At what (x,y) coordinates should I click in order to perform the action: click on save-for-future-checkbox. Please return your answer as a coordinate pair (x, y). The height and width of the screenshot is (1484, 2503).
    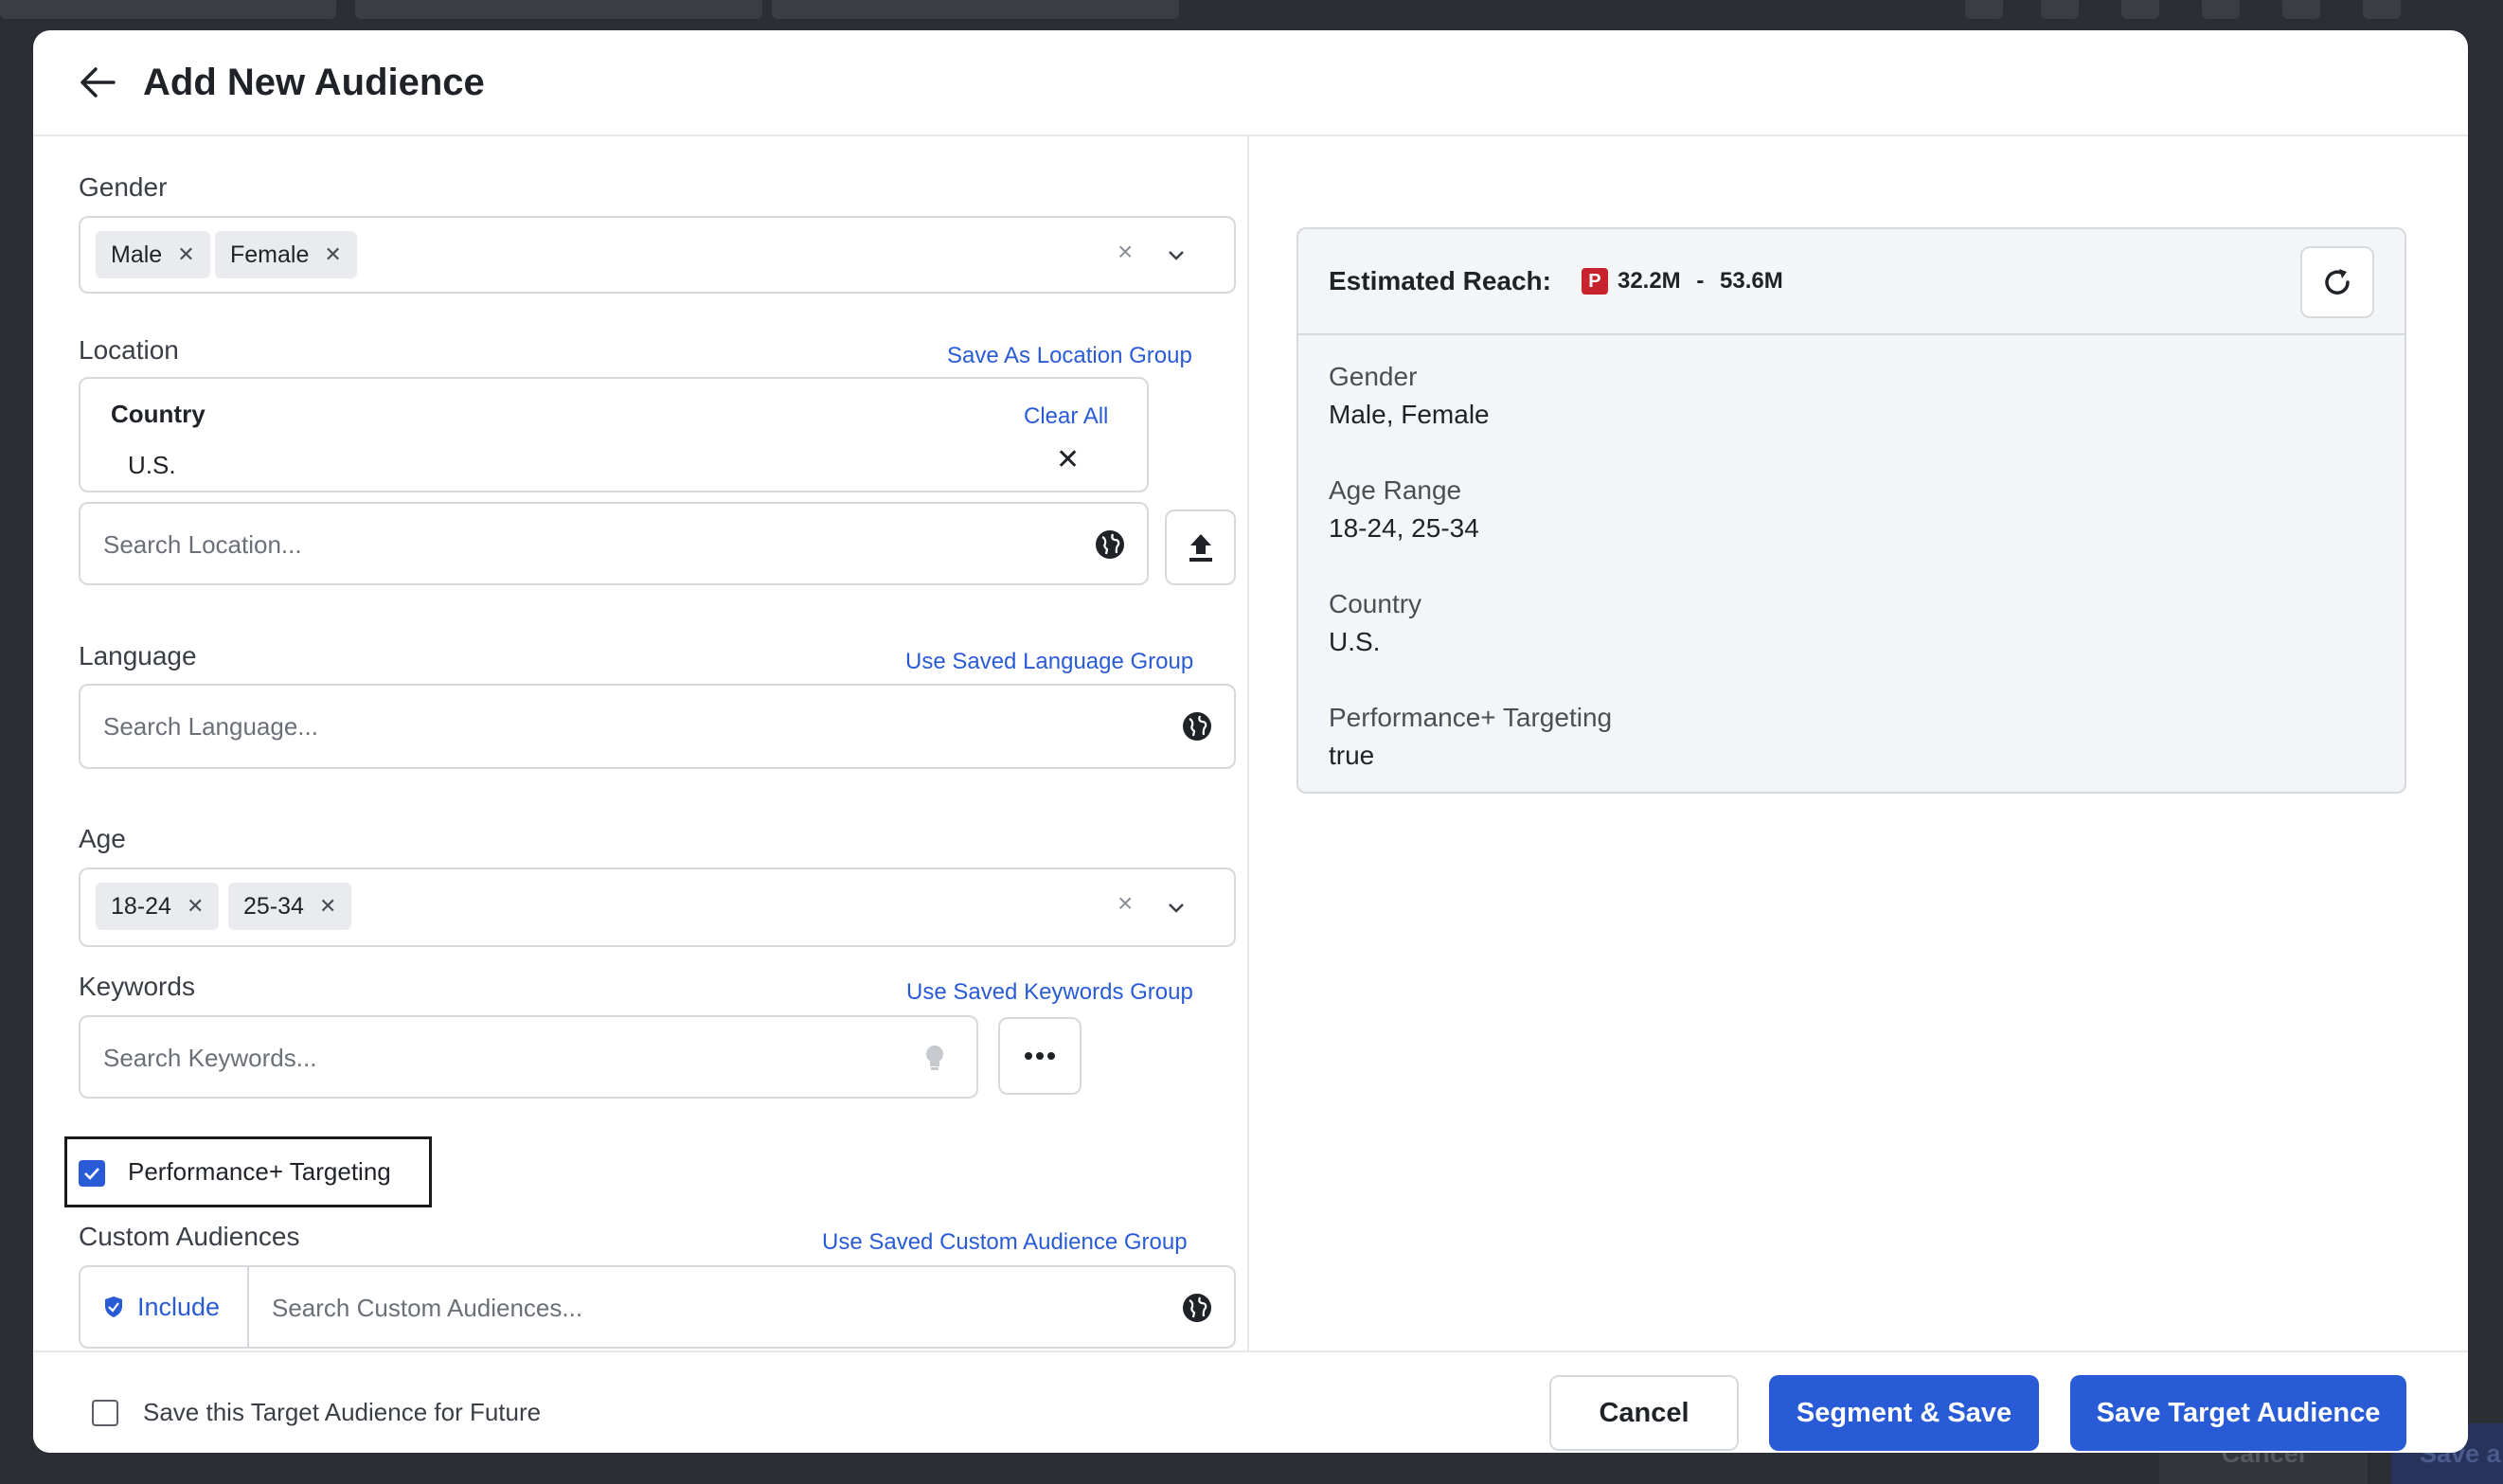
    Looking at the image, I should click on (105, 1413).